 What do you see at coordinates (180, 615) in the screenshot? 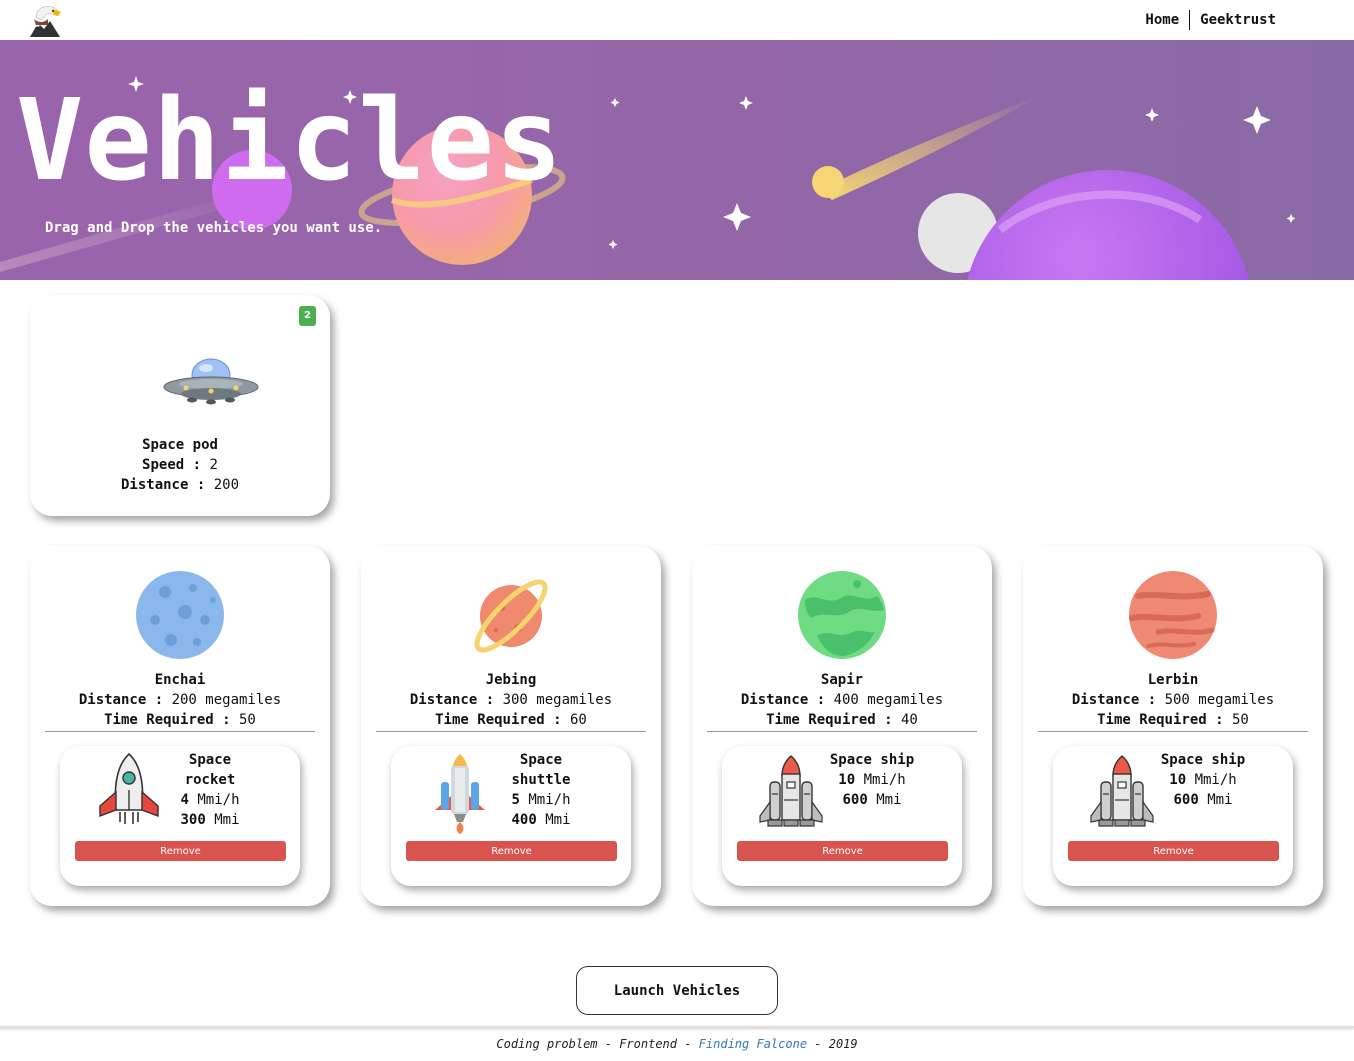
I see `blue-planet-icon` at bounding box center [180, 615].